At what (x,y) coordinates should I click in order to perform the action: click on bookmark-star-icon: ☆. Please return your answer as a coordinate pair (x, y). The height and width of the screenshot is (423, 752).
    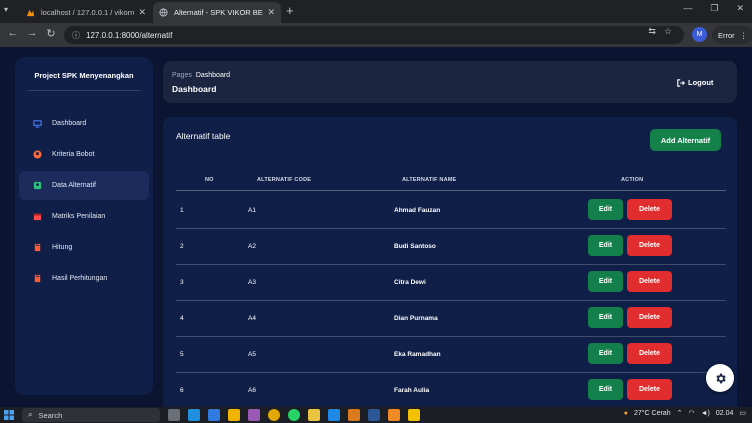
    Looking at the image, I should click on (668, 31).